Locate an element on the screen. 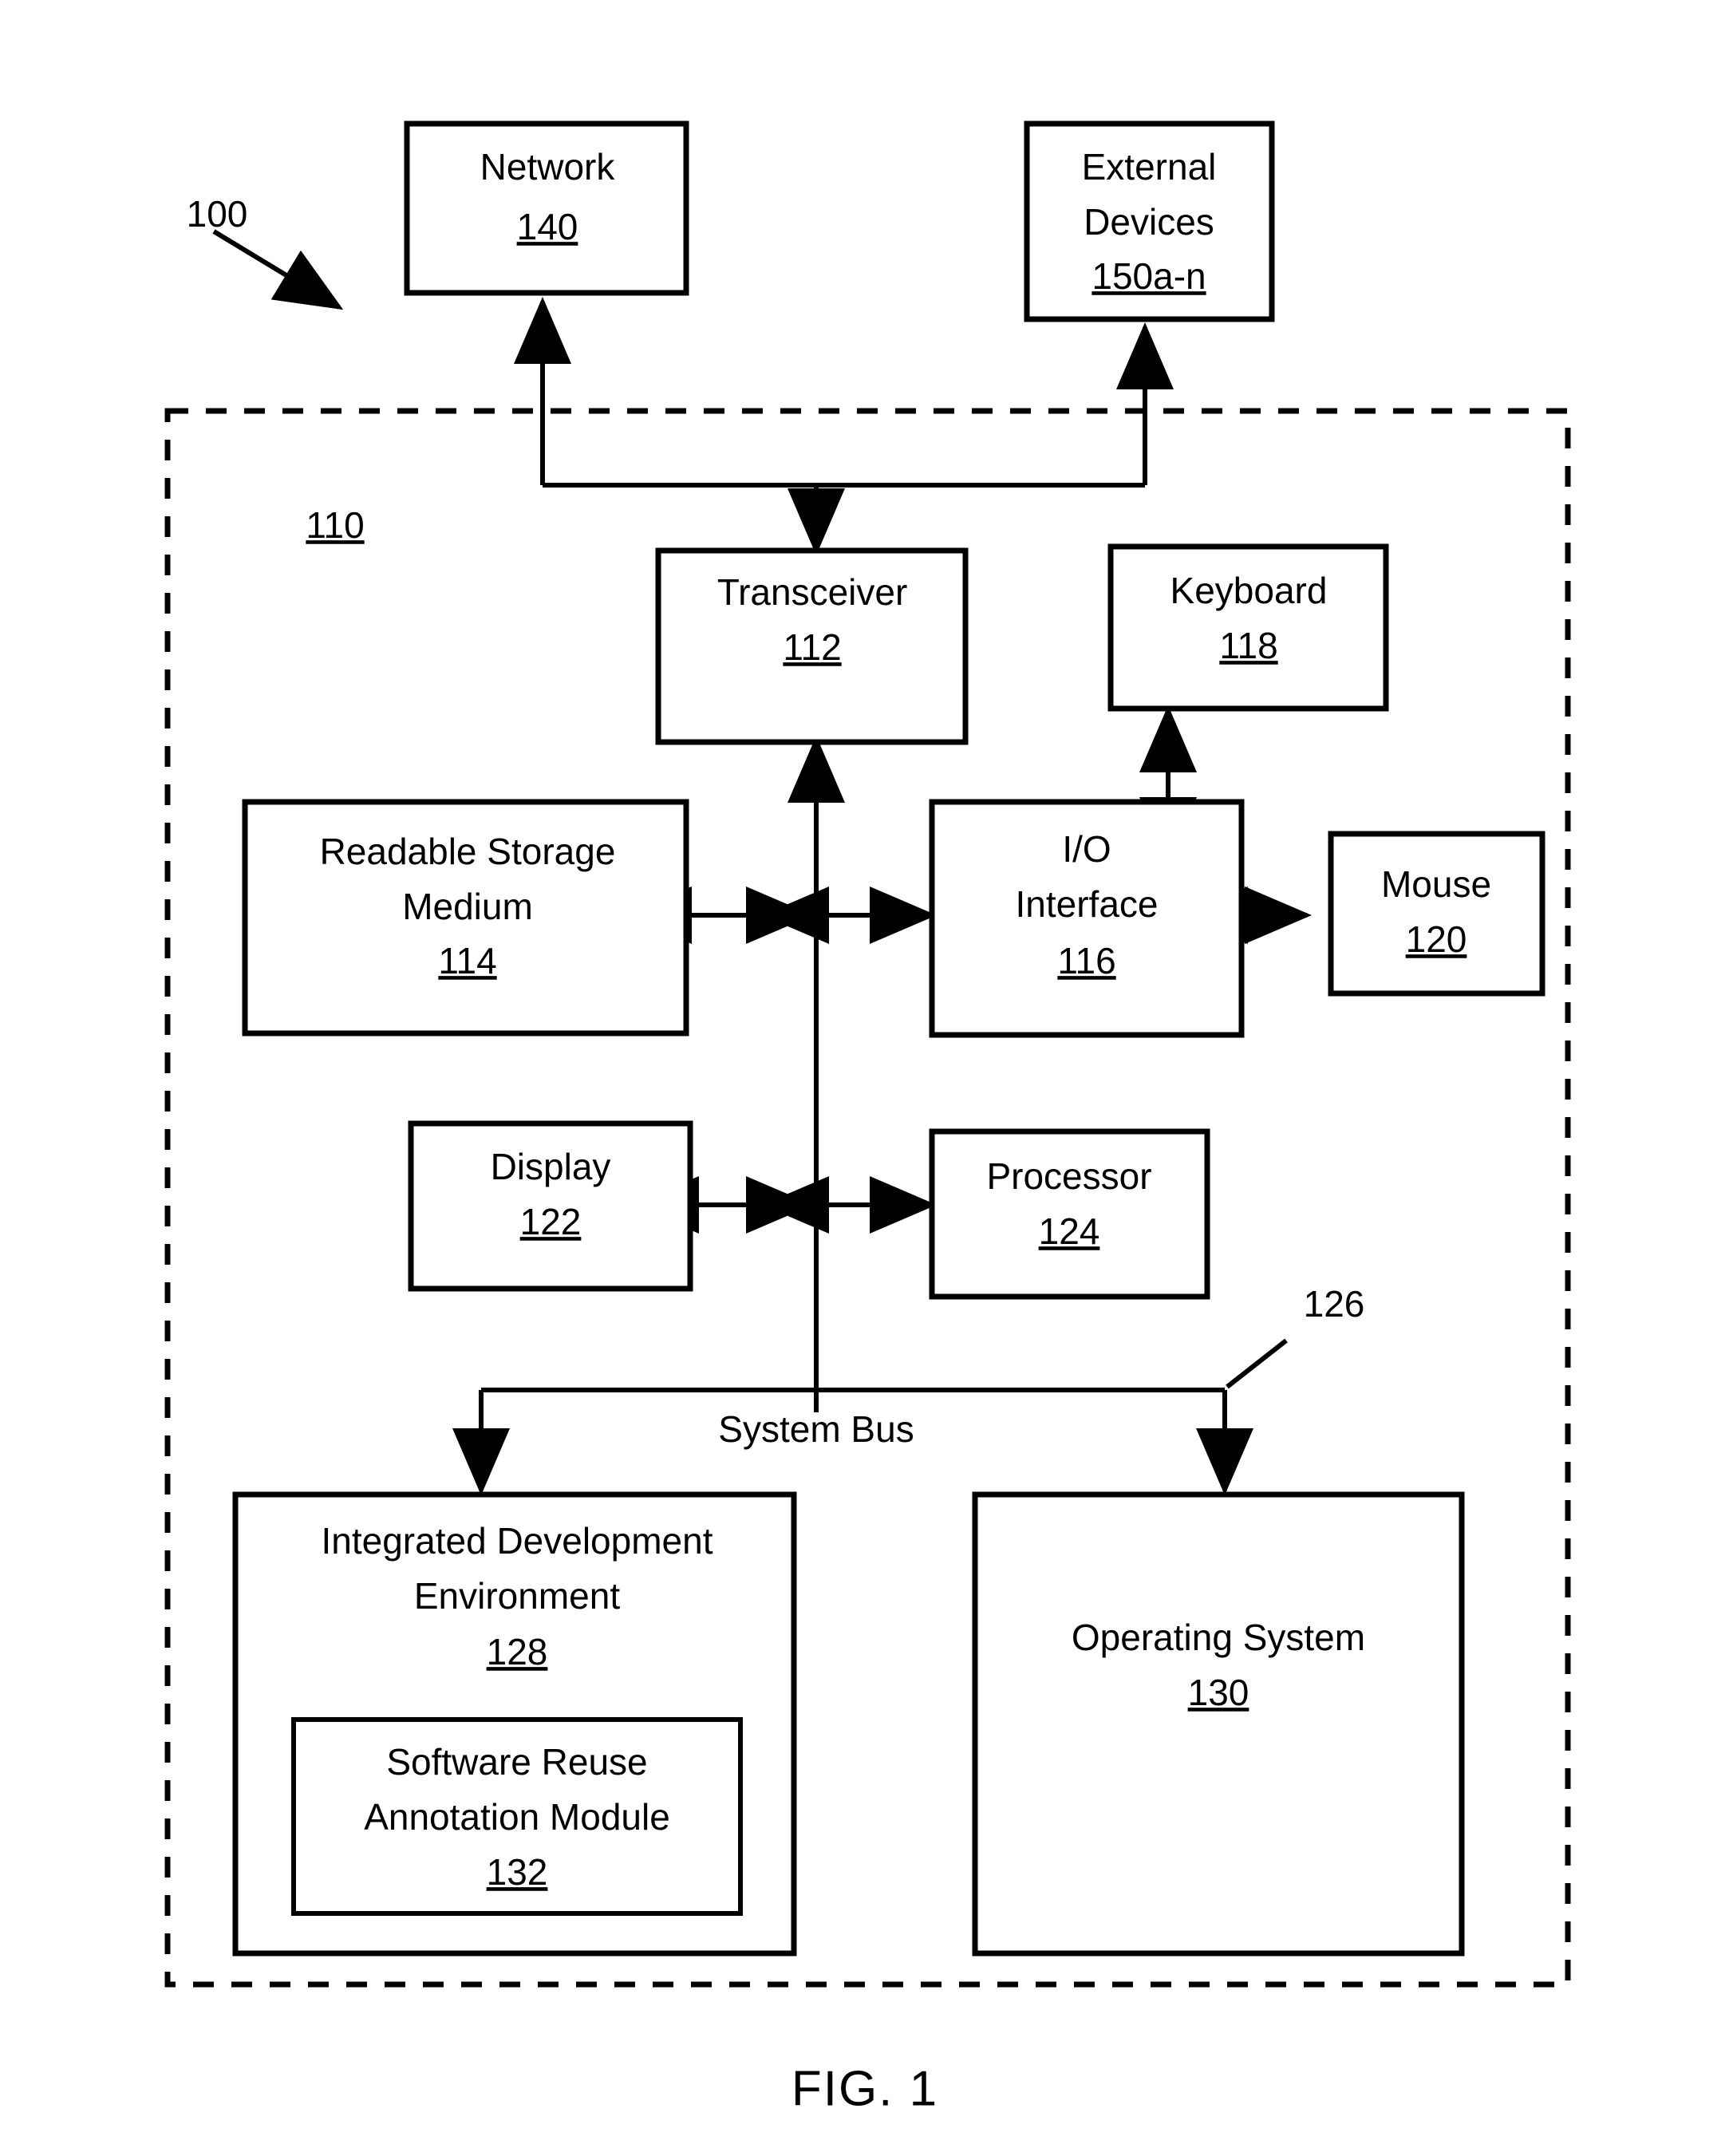 This screenshot has width=1733, height=2156. system-bus-ref-label: 126 is located at coordinates (1334, 1304).